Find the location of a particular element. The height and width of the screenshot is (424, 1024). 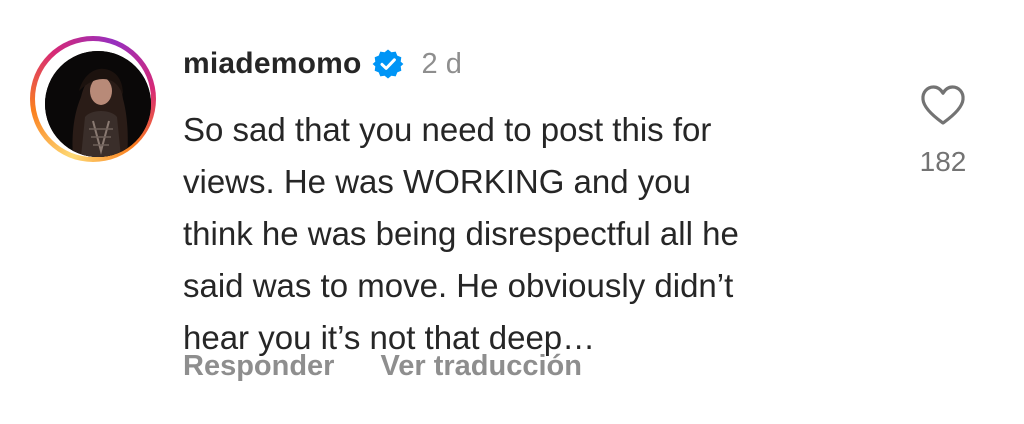

comment-actions: Responder Ver traducción is located at coordinates (382, 366).